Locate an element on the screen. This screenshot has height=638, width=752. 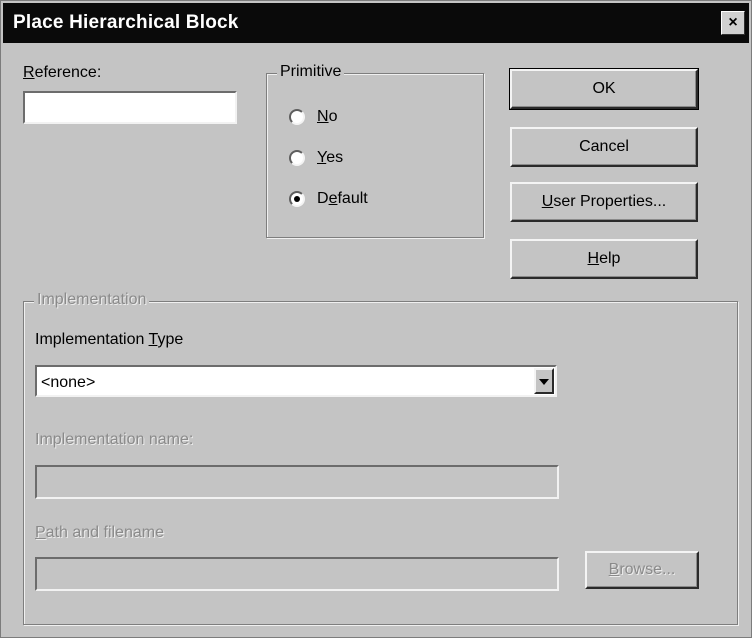
implementation-type-value: <none> is located at coordinates (68, 382).